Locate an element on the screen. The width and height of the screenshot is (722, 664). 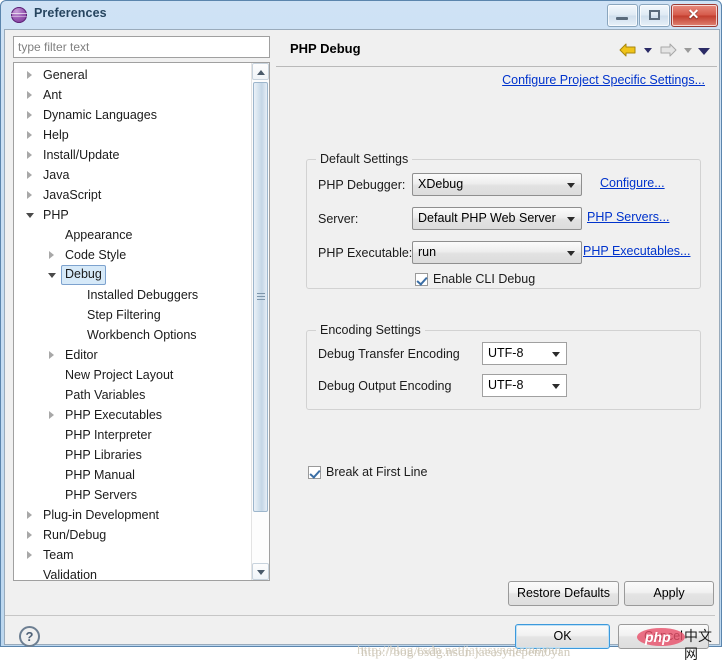
debug-output-encoding-combo: UTF-8 is located at coordinates (524, 385).